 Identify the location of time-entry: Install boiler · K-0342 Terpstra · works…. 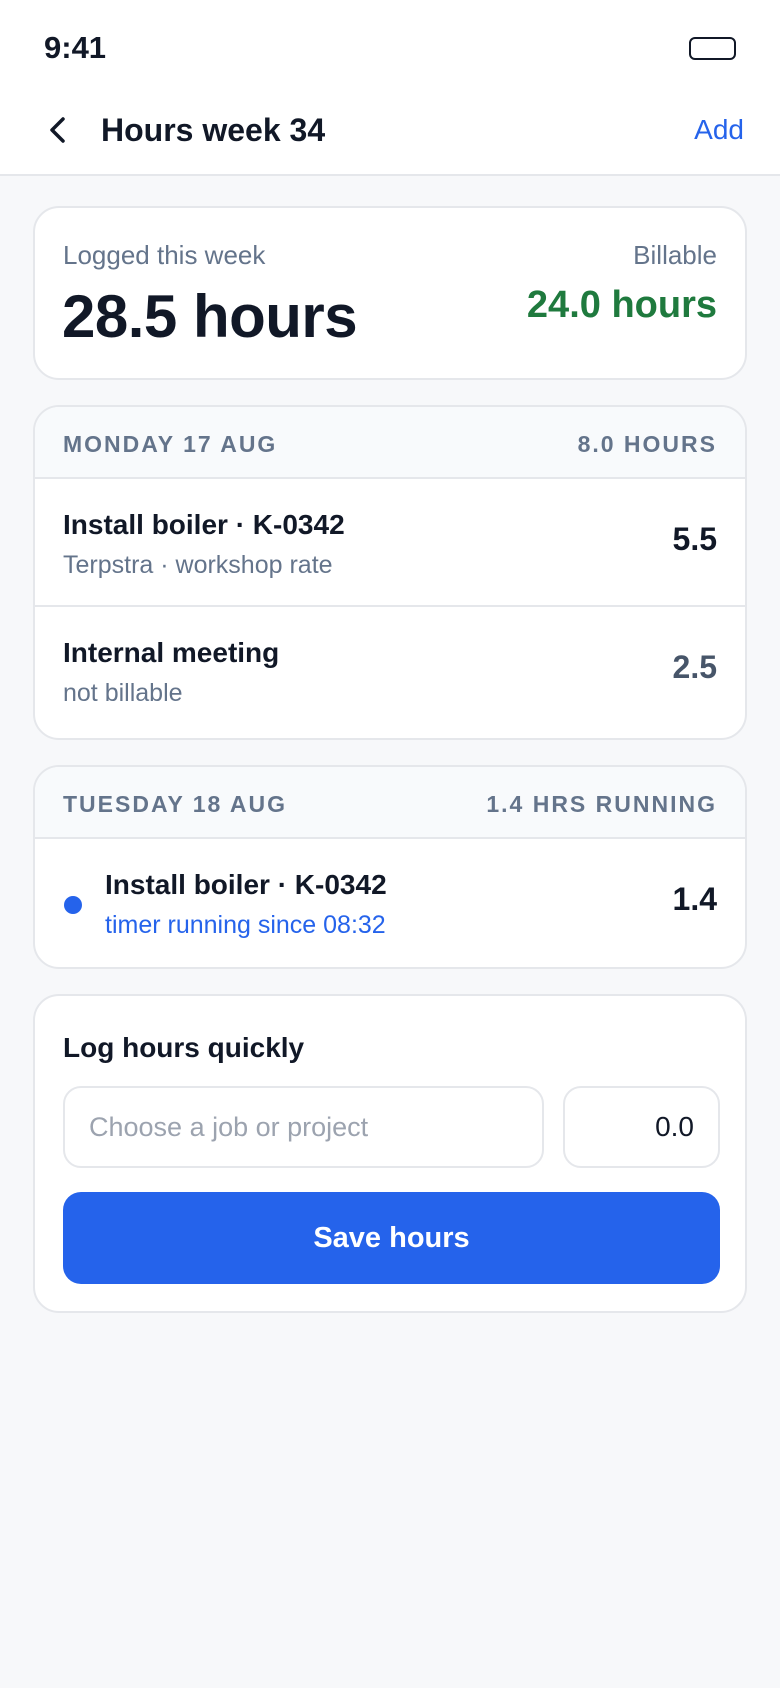
(390, 543).